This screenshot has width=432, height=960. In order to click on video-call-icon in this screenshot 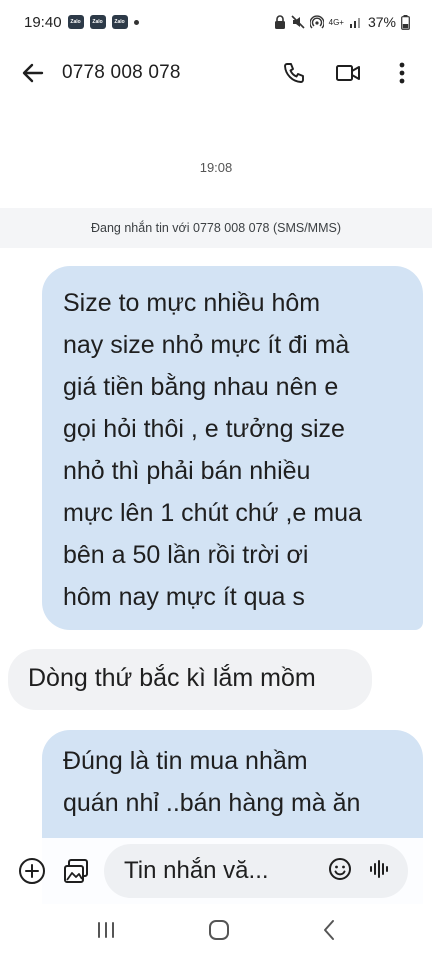, I will do `click(348, 73)`.